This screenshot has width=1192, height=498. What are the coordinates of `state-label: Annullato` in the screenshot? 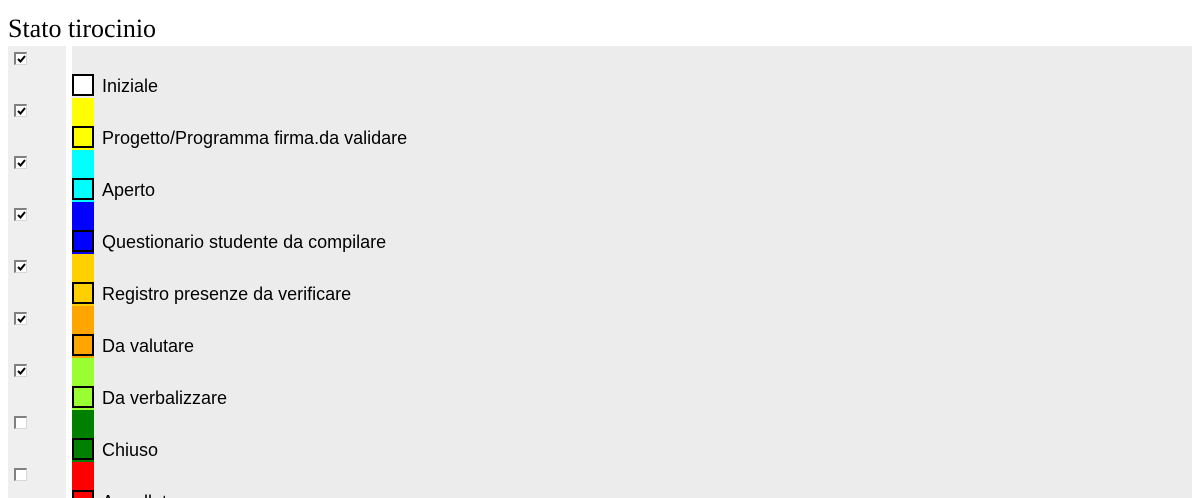 It's located at (139, 495).